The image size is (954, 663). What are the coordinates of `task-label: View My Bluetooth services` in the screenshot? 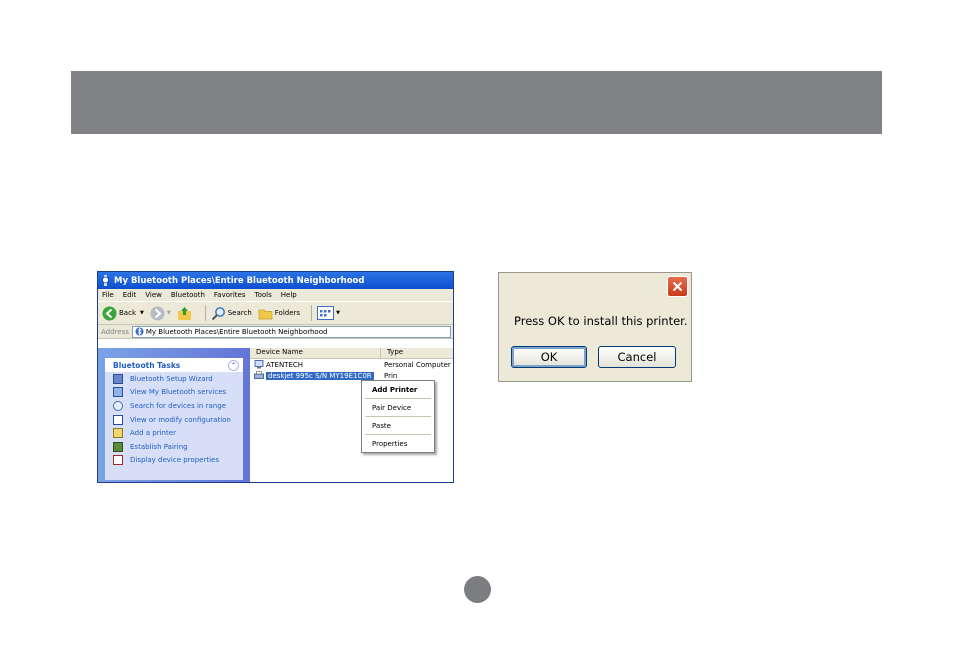 It's located at (178, 392).